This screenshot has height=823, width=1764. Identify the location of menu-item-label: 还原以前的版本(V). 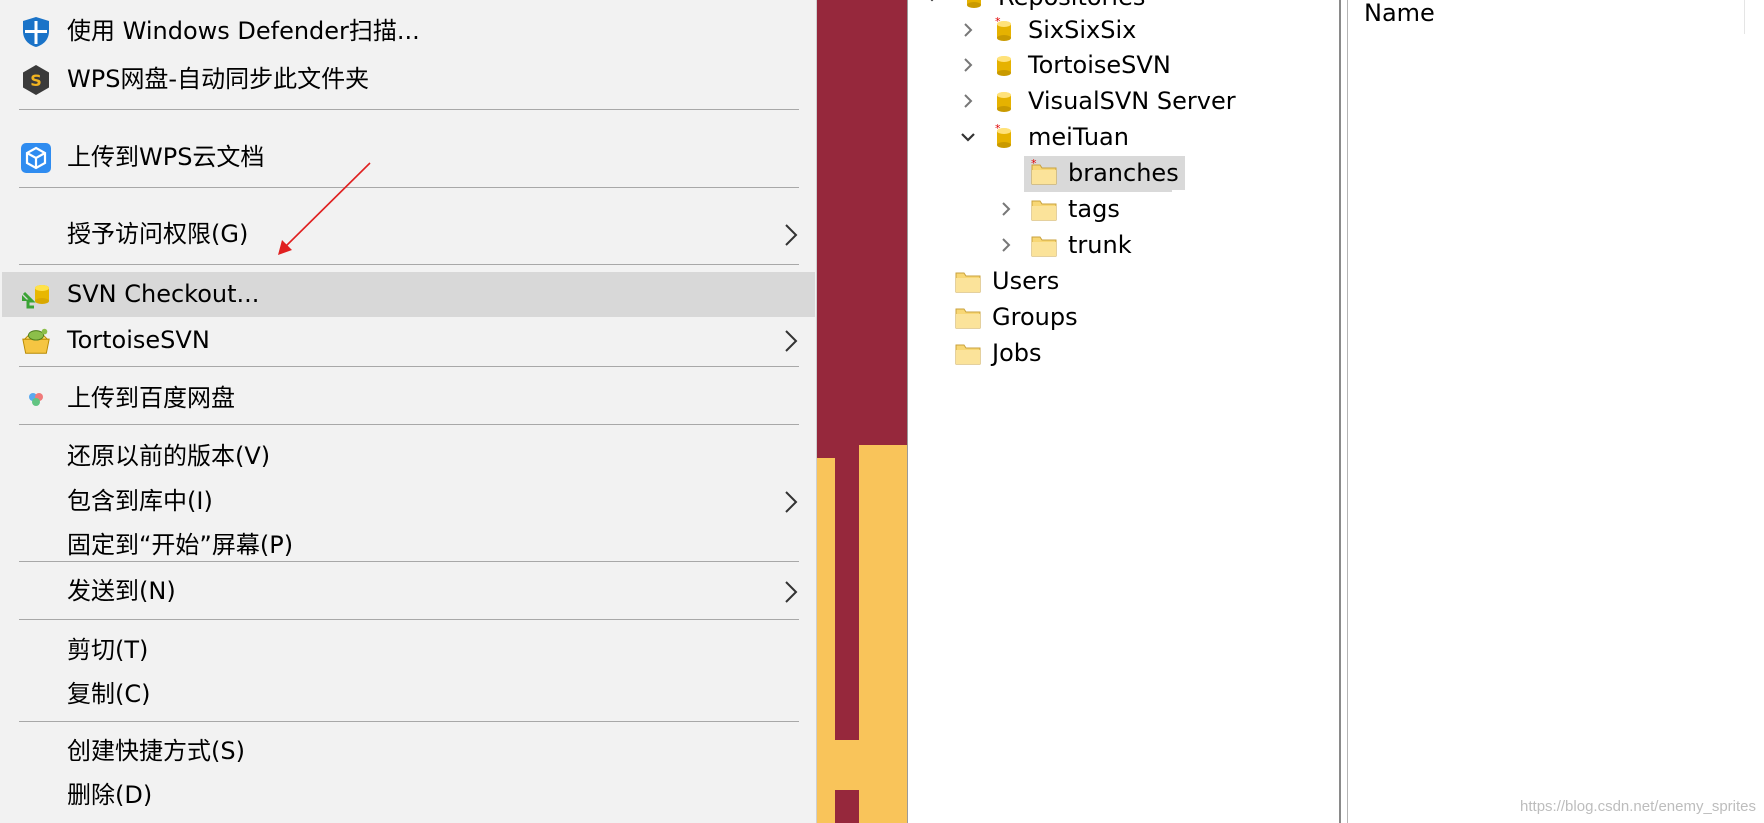
(169, 456).